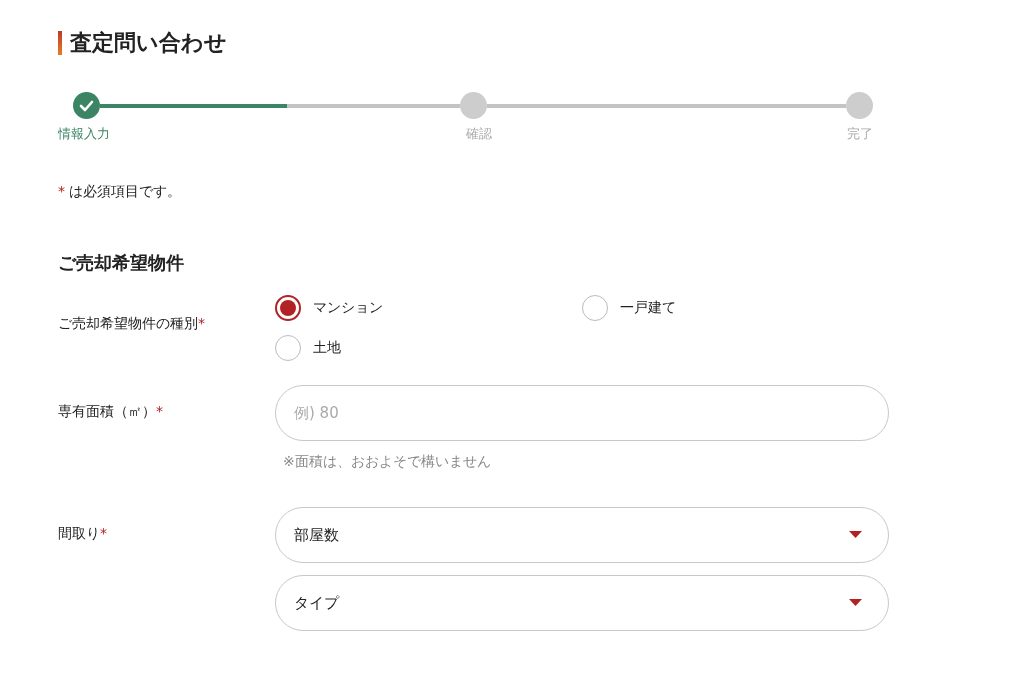  Describe the element at coordinates (121, 263) in the screenshot. I see `section-title: ご売却希望物件` at that location.